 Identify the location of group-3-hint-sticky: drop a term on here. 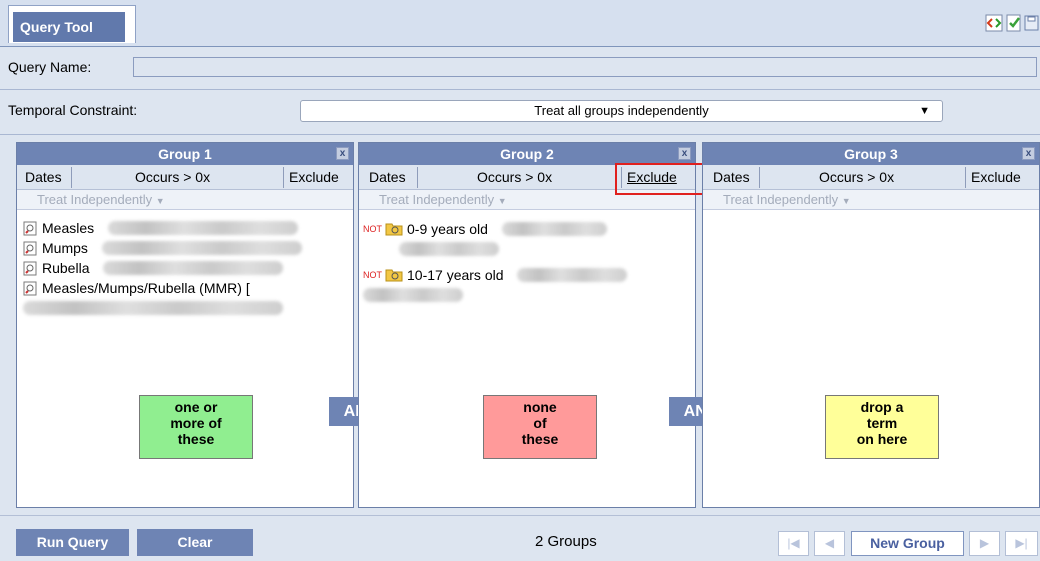
(882, 427).